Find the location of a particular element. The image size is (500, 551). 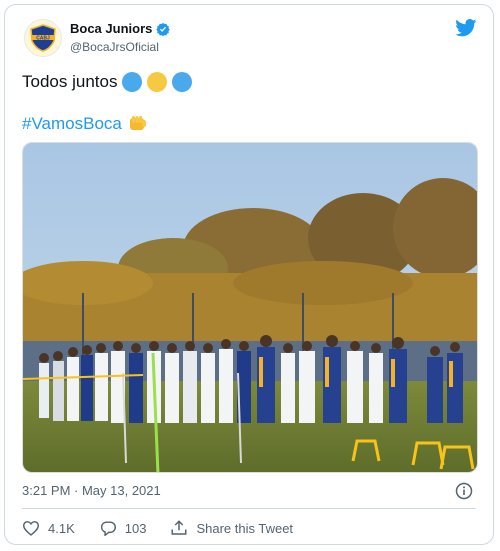

info-icon is located at coordinates (464, 493).